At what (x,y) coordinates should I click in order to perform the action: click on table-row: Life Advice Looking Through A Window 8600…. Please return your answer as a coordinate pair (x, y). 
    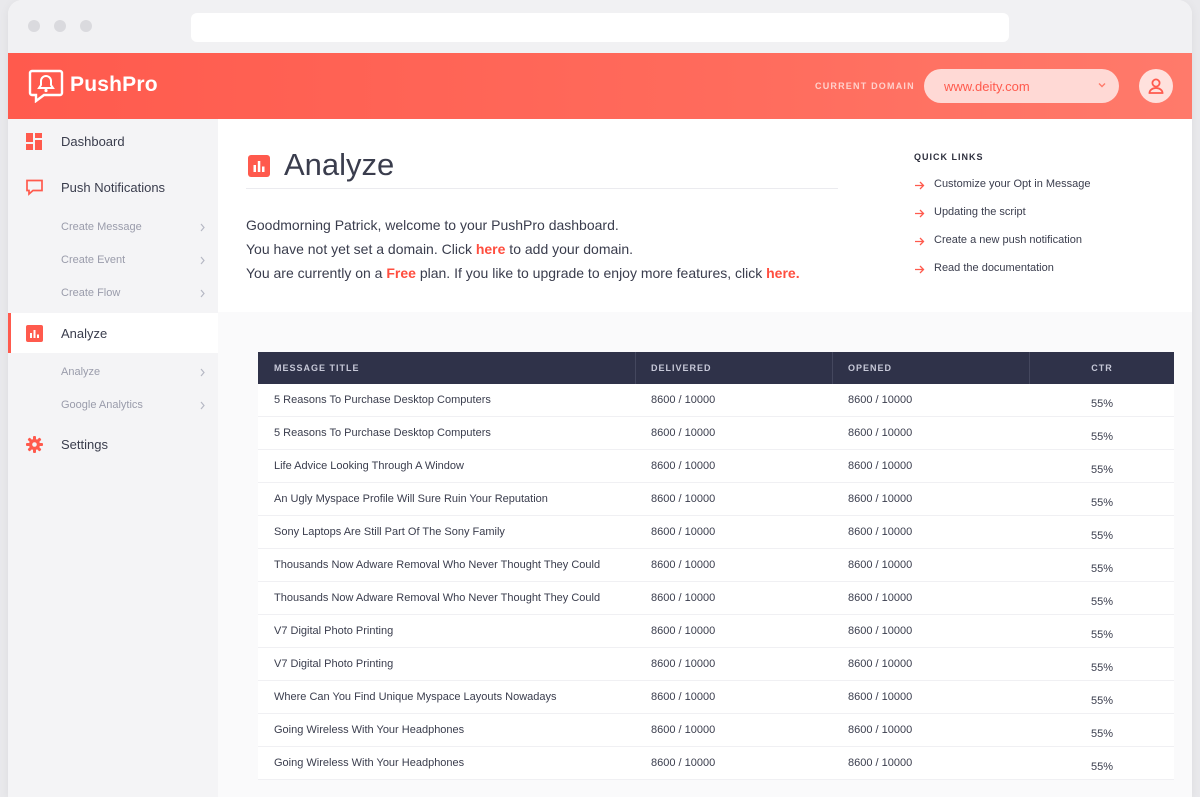
    Looking at the image, I should click on (716, 466).